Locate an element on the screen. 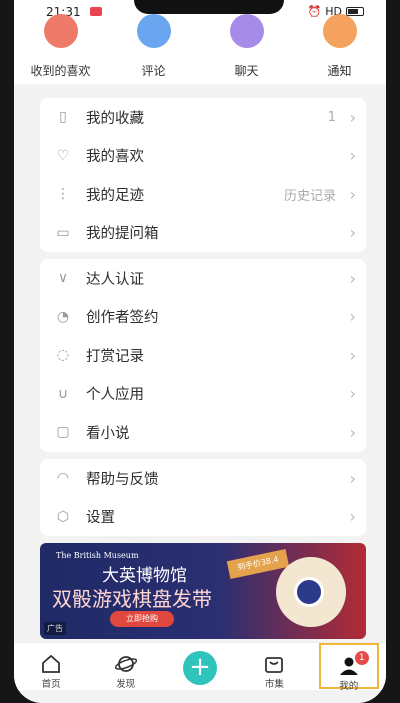 This screenshot has height=703, width=400. menu-item-tip-records: ◌ 打赏记录 › is located at coordinates (203, 355).